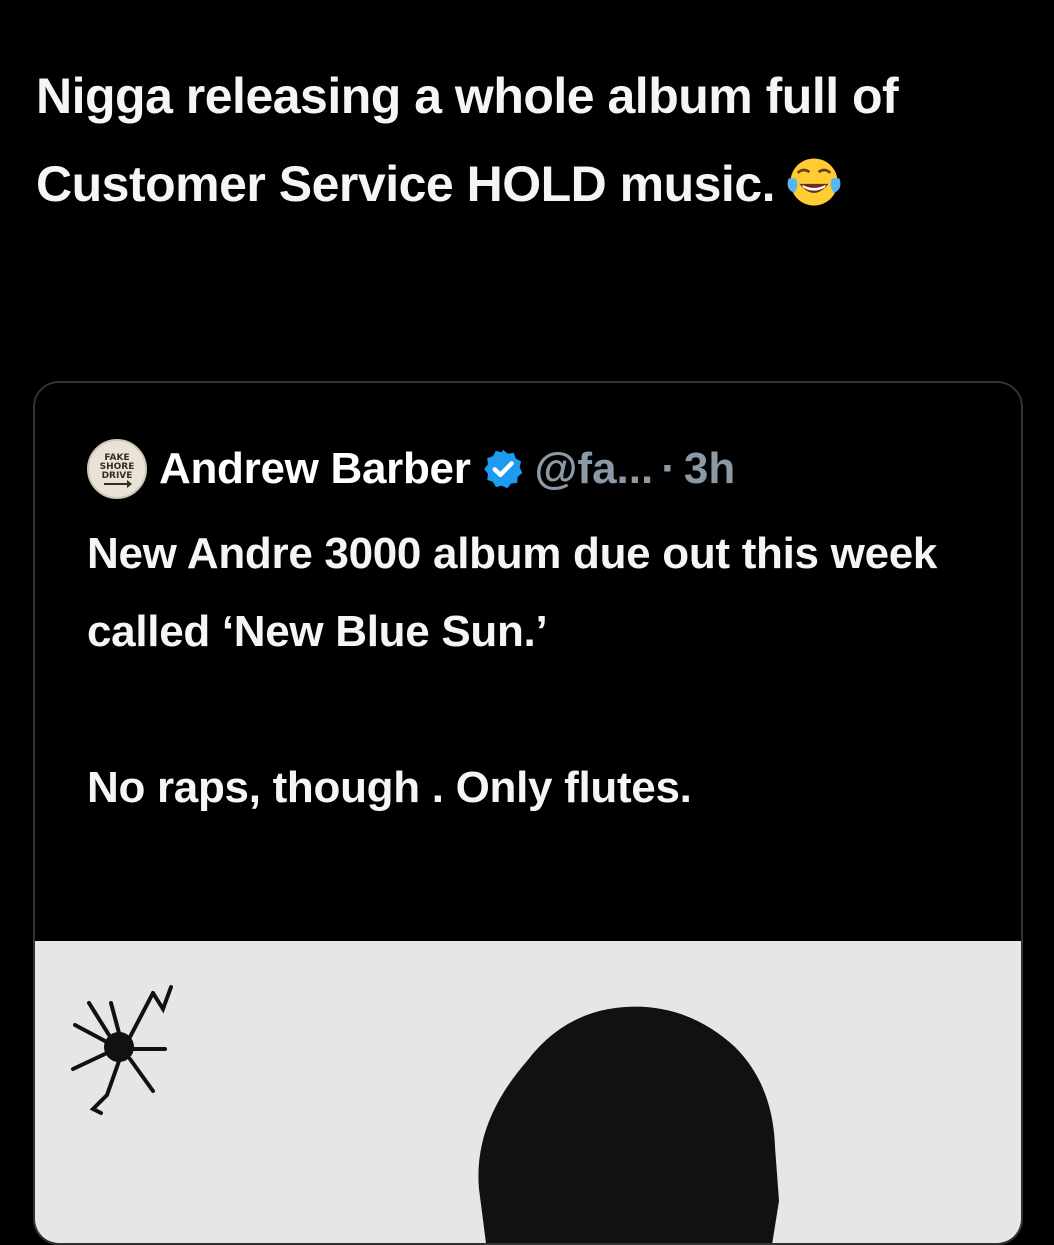 The width and height of the screenshot is (1054, 1245). I want to click on author-name: Andrew Barber, so click(315, 469).